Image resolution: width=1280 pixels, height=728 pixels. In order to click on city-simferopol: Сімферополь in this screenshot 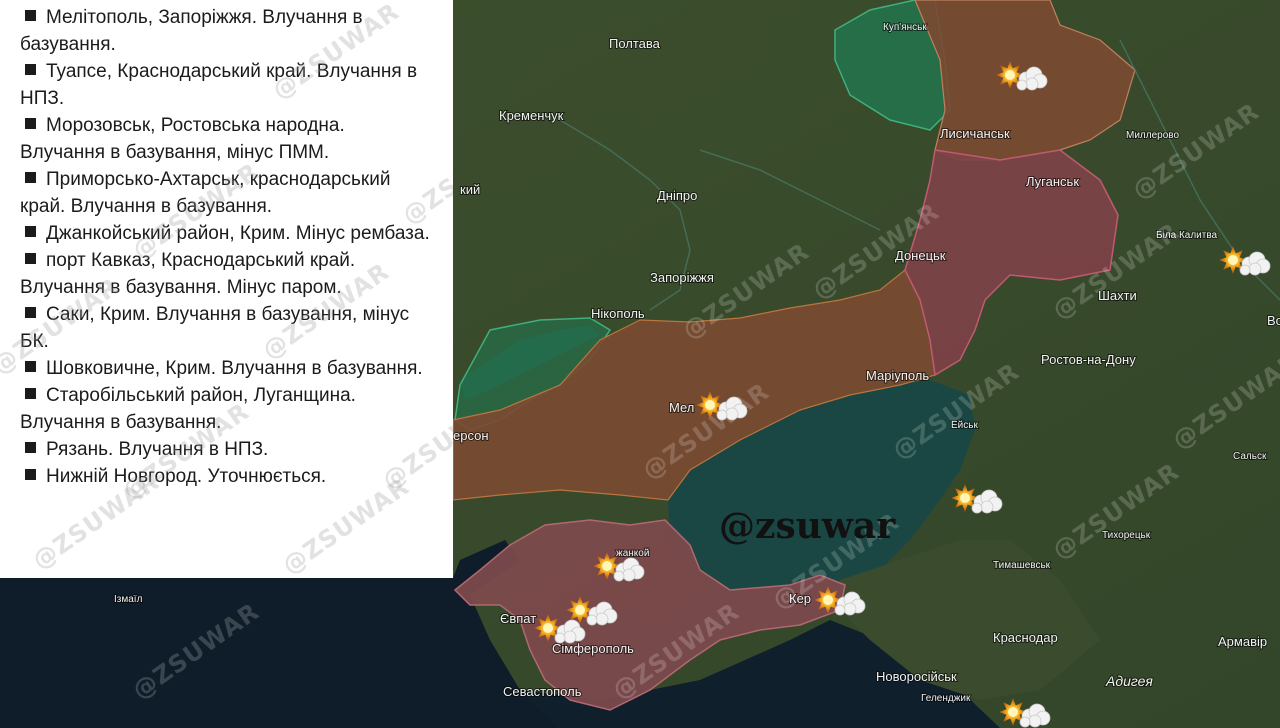, I will do `click(593, 648)`.